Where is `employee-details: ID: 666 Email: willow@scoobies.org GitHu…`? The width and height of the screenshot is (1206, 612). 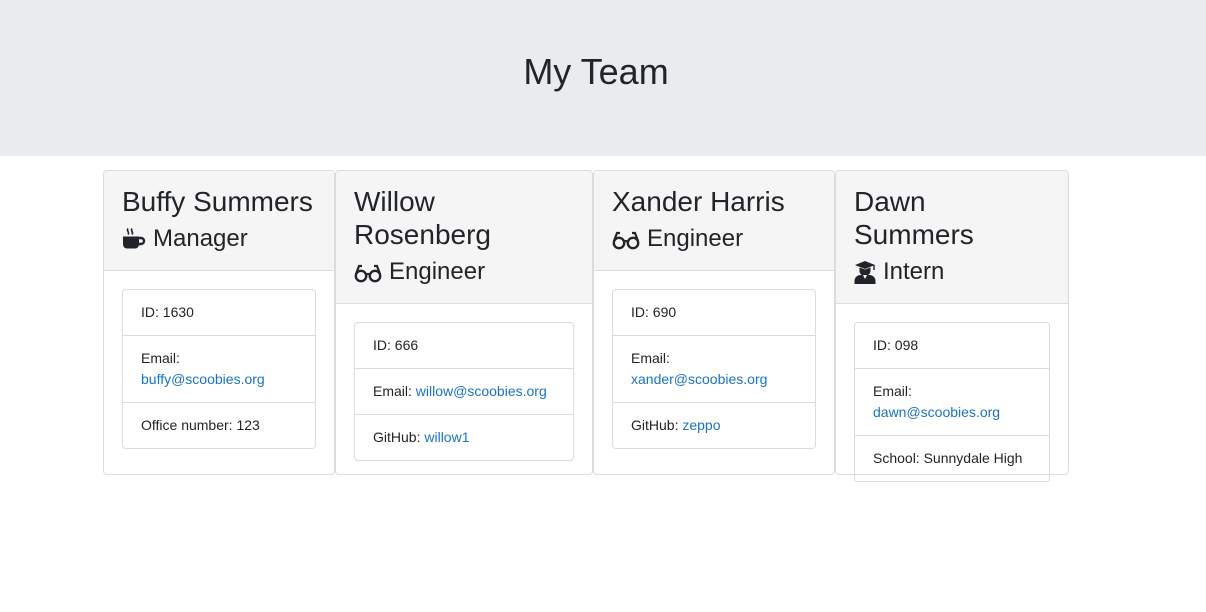
employee-details: ID: 666 Email: willow@scoobies.org GitHu… is located at coordinates (464, 391).